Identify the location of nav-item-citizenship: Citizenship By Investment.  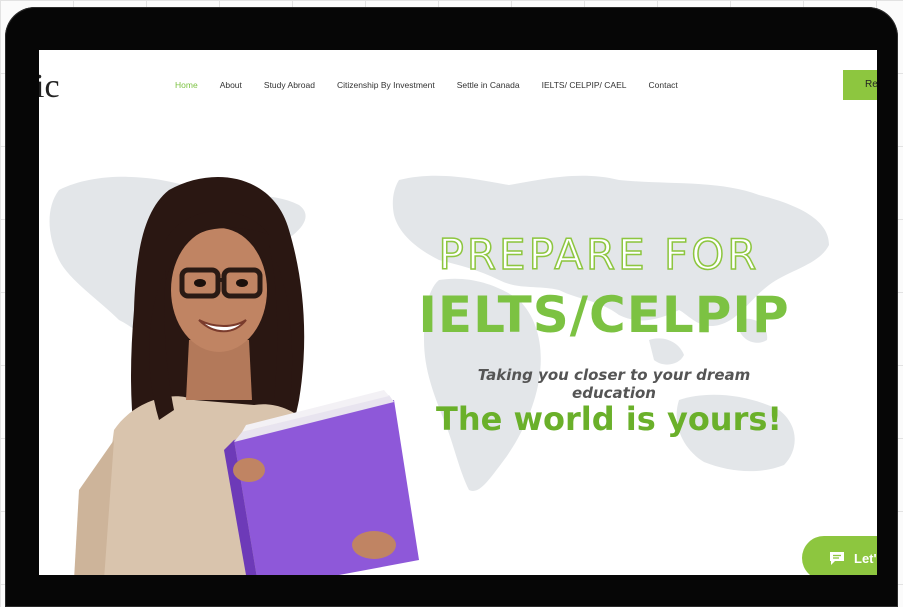
(386, 85).